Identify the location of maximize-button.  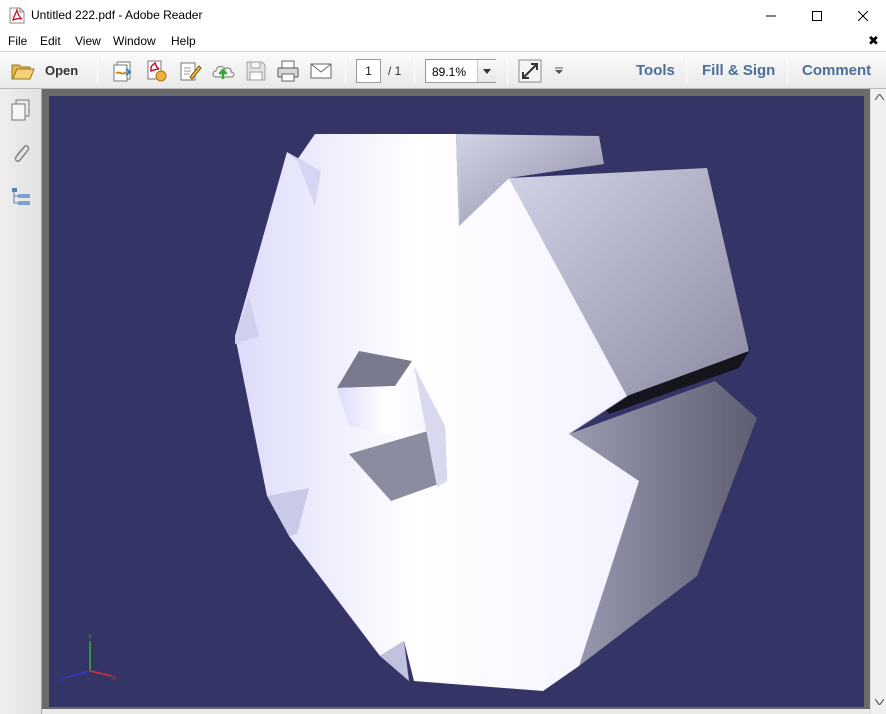
(817, 15).